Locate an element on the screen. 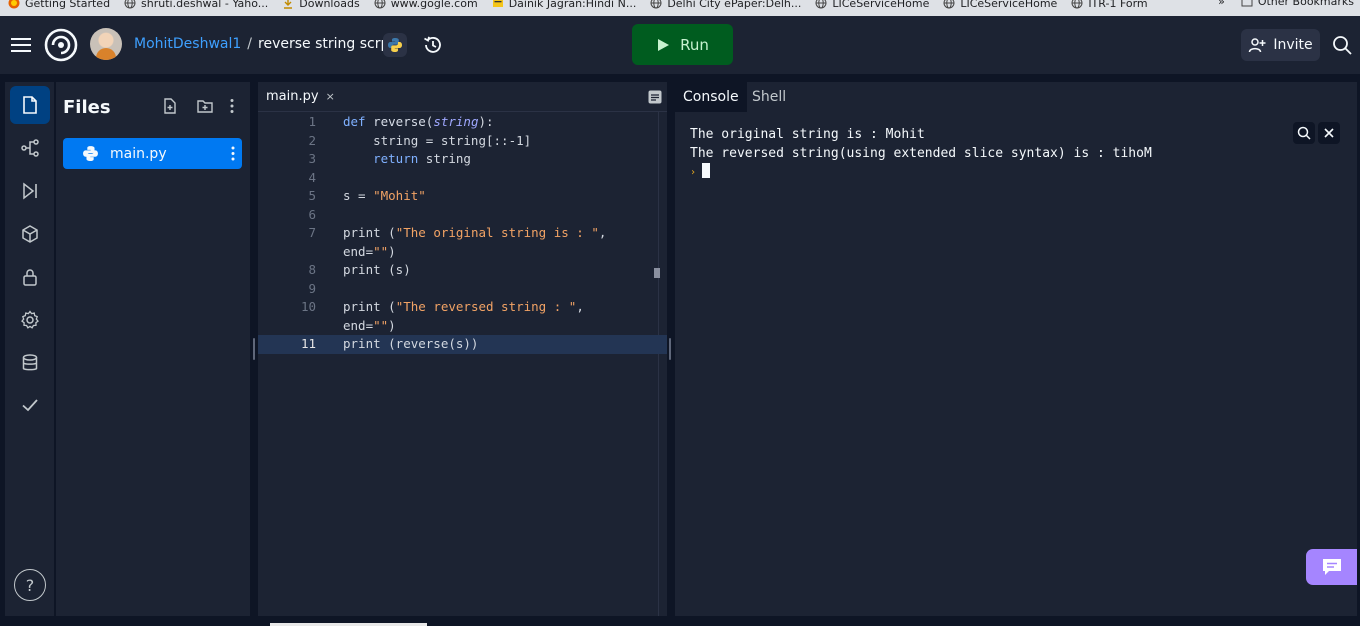  new-folder-icon is located at coordinates (205, 106).